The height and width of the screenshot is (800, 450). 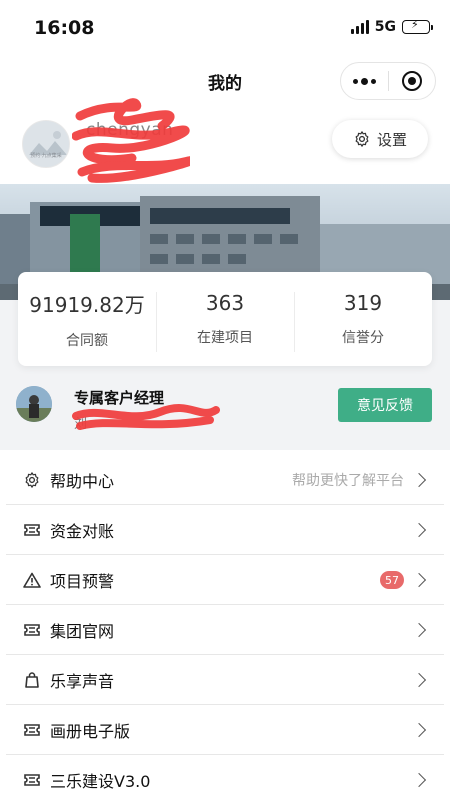 What do you see at coordinates (82, 681) in the screenshot?
I see `menu-label: 乐享声音` at bounding box center [82, 681].